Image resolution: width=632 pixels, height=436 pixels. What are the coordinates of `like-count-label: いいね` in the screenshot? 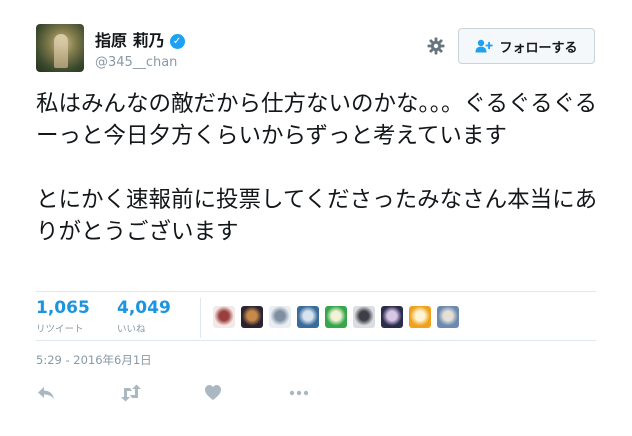 It's located at (131, 329).